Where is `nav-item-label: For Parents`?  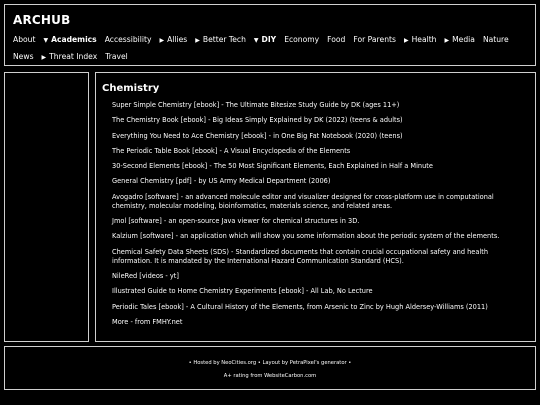
nav-item-label: For Parents is located at coordinates (374, 39).